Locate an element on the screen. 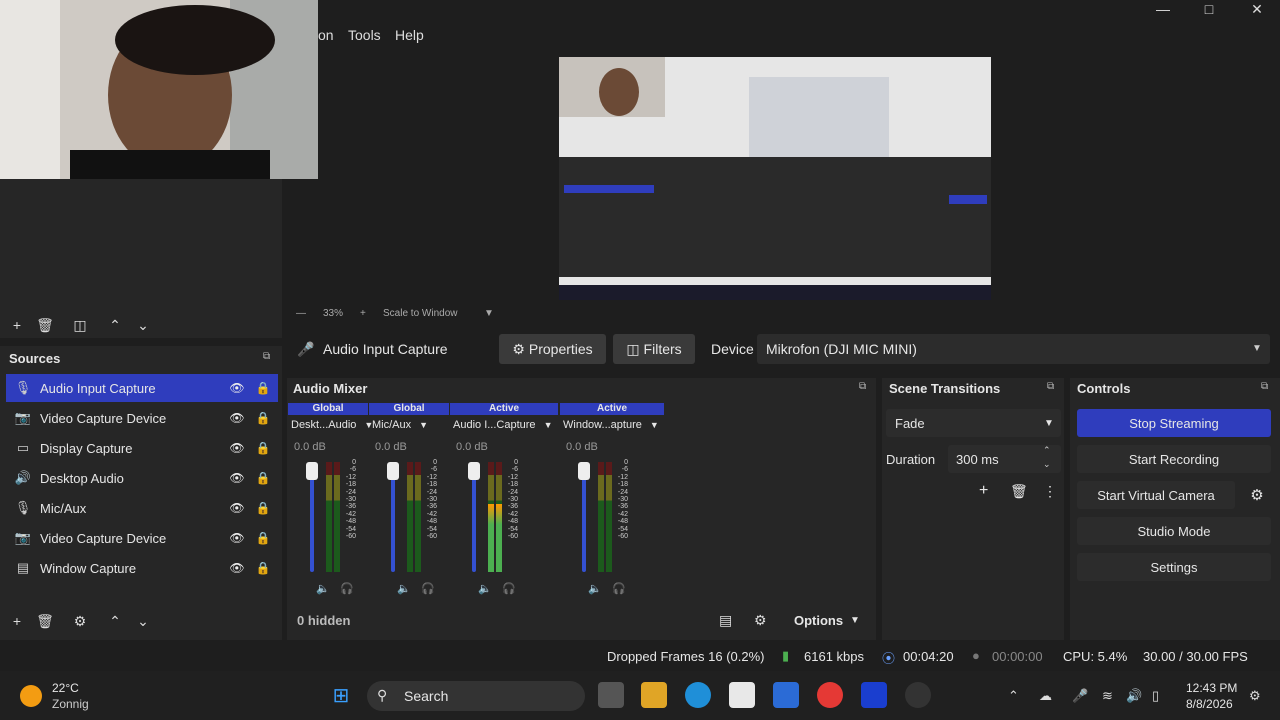 The width and height of the screenshot is (1280, 720). studio-mode-button: Studio Mode is located at coordinates (1174, 531).